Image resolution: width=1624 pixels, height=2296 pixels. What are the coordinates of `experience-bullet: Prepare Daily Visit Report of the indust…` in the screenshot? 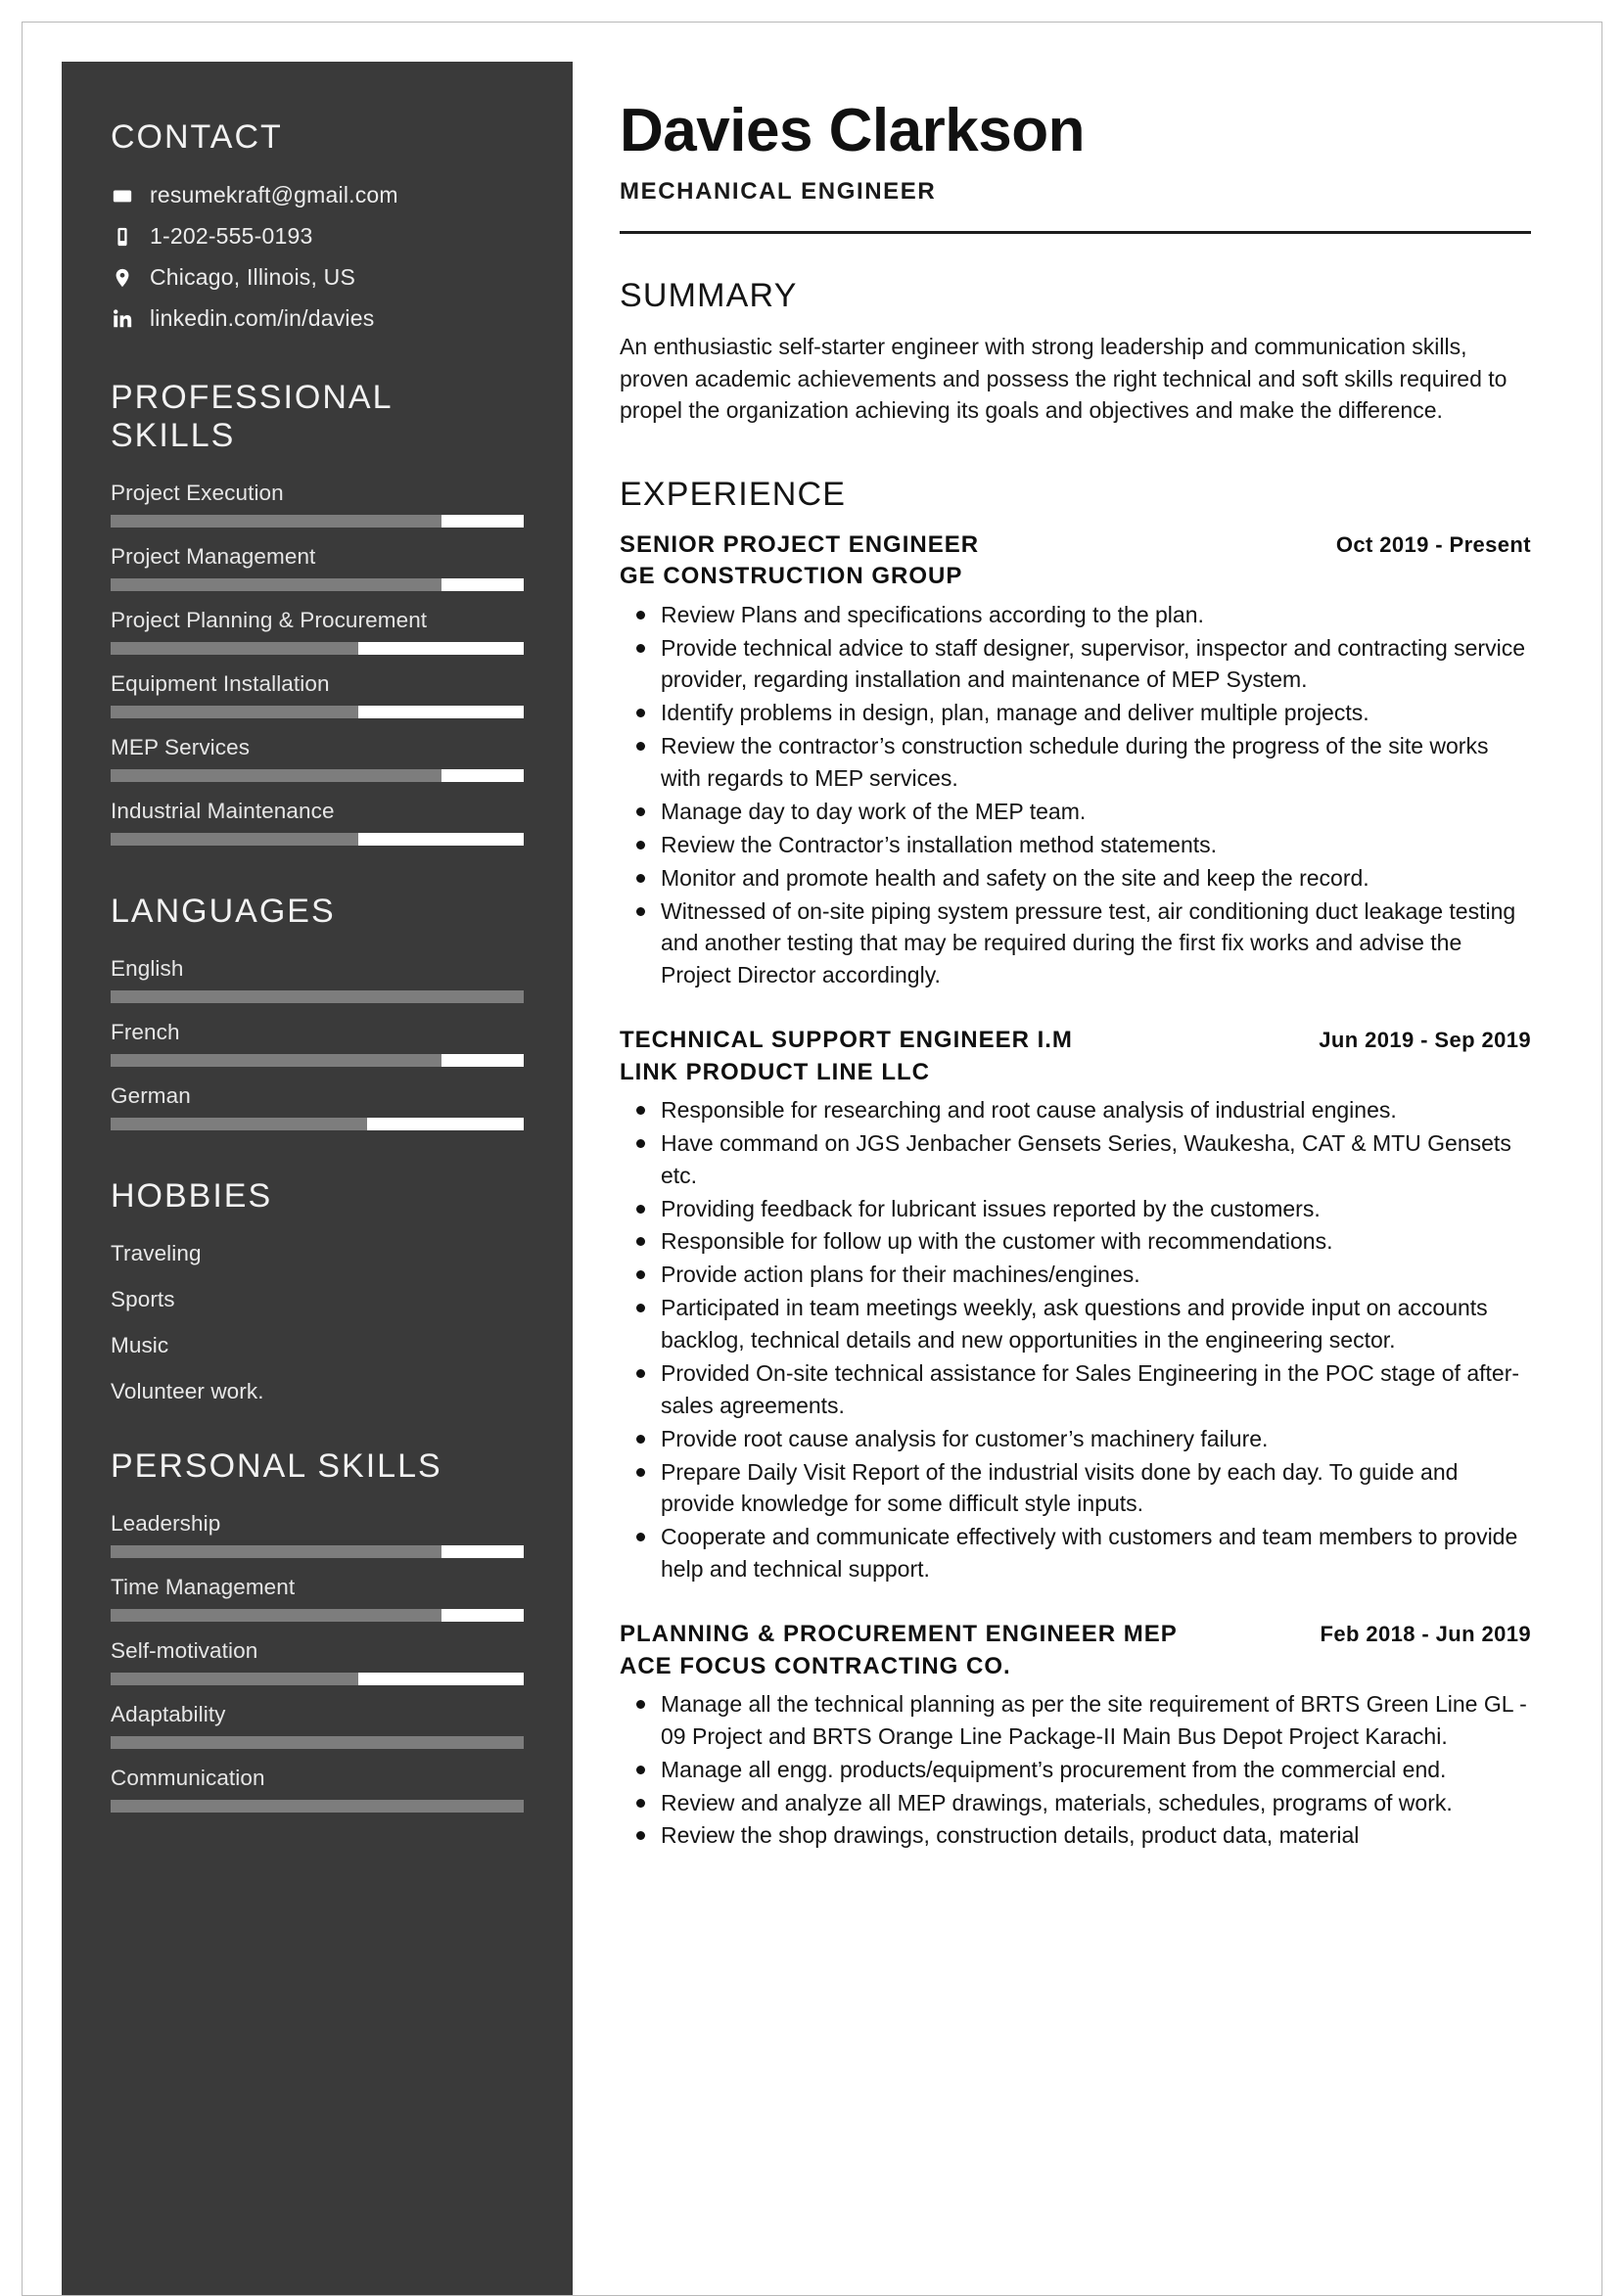 It's located at (1075, 1488).